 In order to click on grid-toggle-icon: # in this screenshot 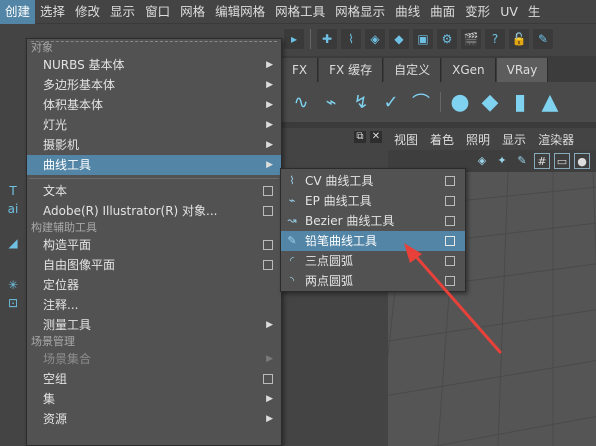, I will do `click(542, 161)`.